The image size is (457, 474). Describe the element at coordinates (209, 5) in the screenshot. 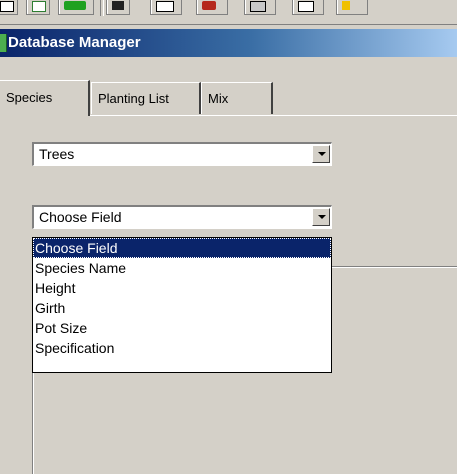

I see `red-tool-icon` at that location.